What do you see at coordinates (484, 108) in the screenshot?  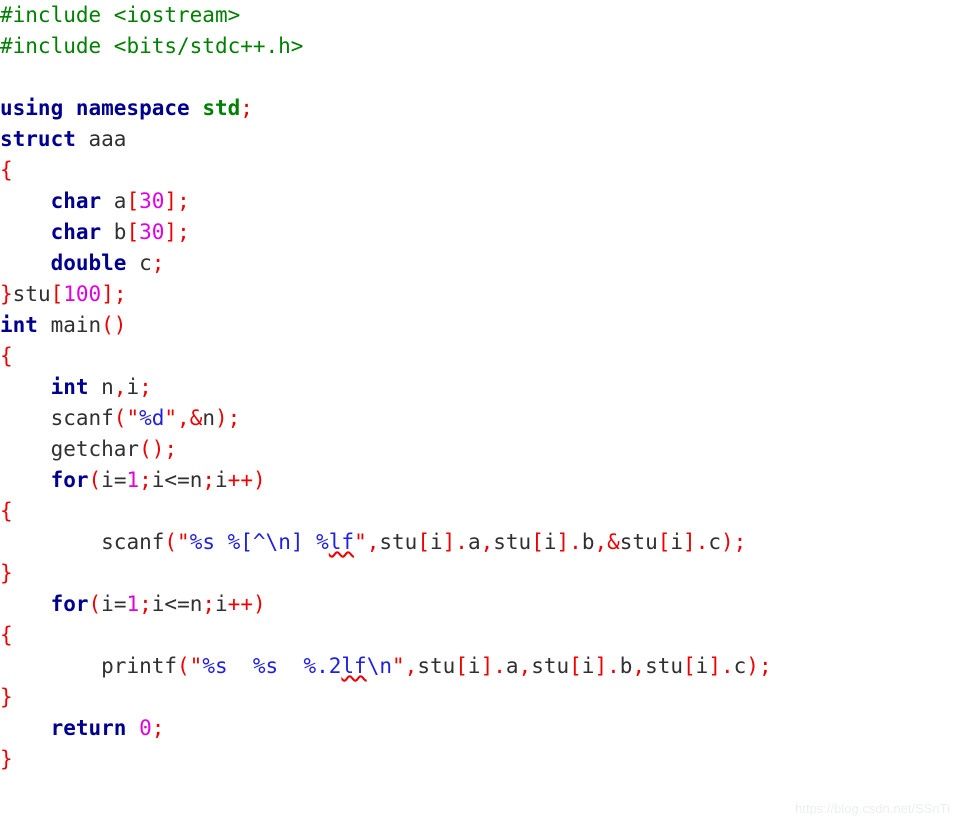 I see `code-line-4: using namespace std;` at bounding box center [484, 108].